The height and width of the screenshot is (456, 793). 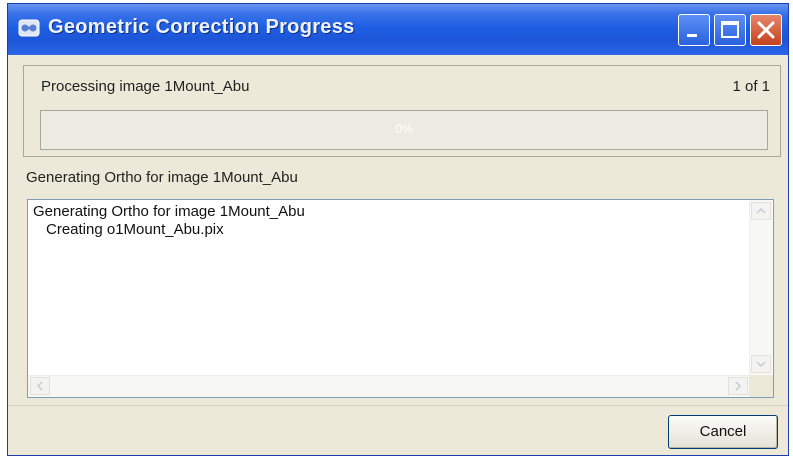 I want to click on footer-divider, so click(x=398, y=405).